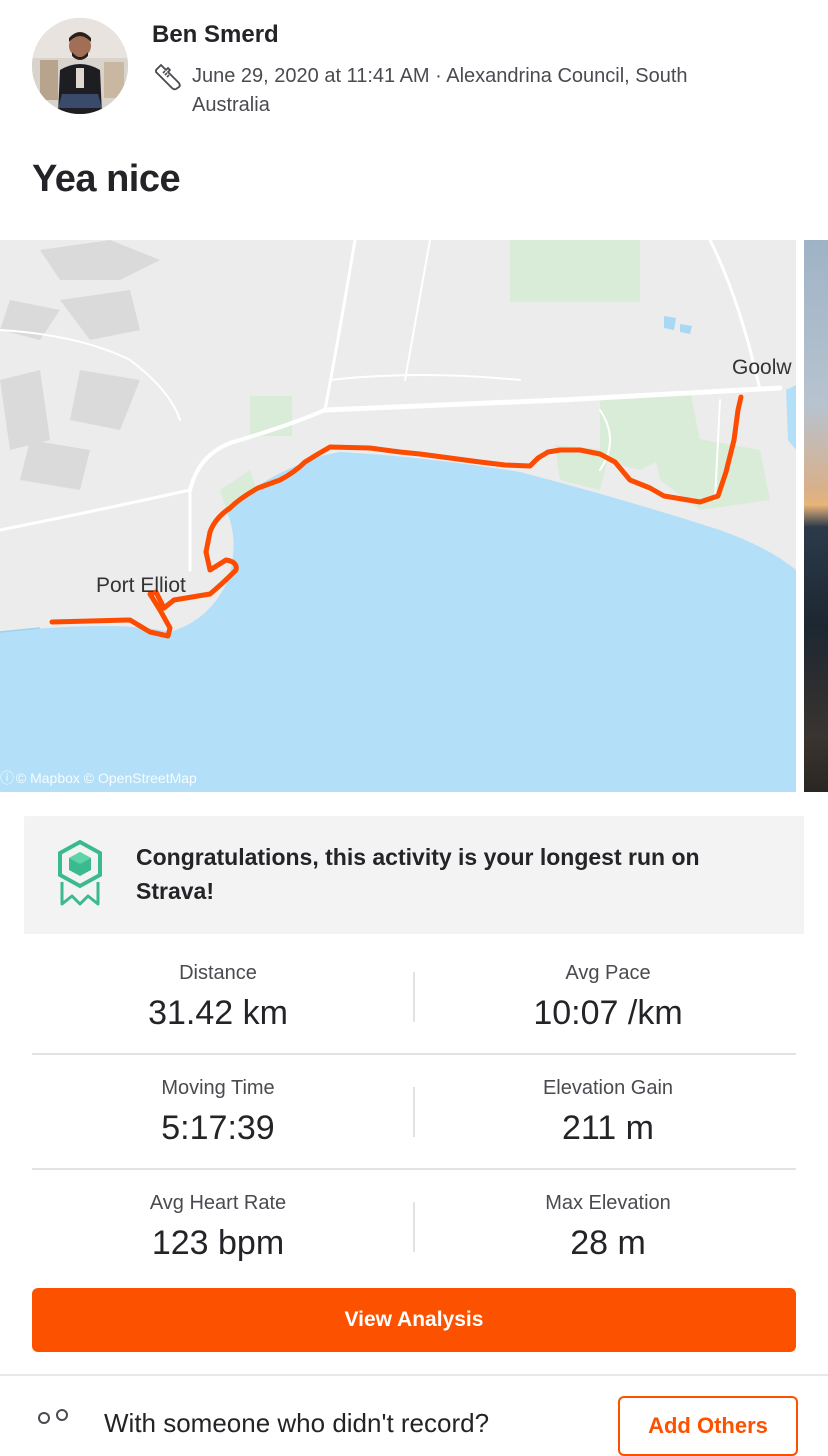  I want to click on stat-label: Moving Time, so click(218, 1088).